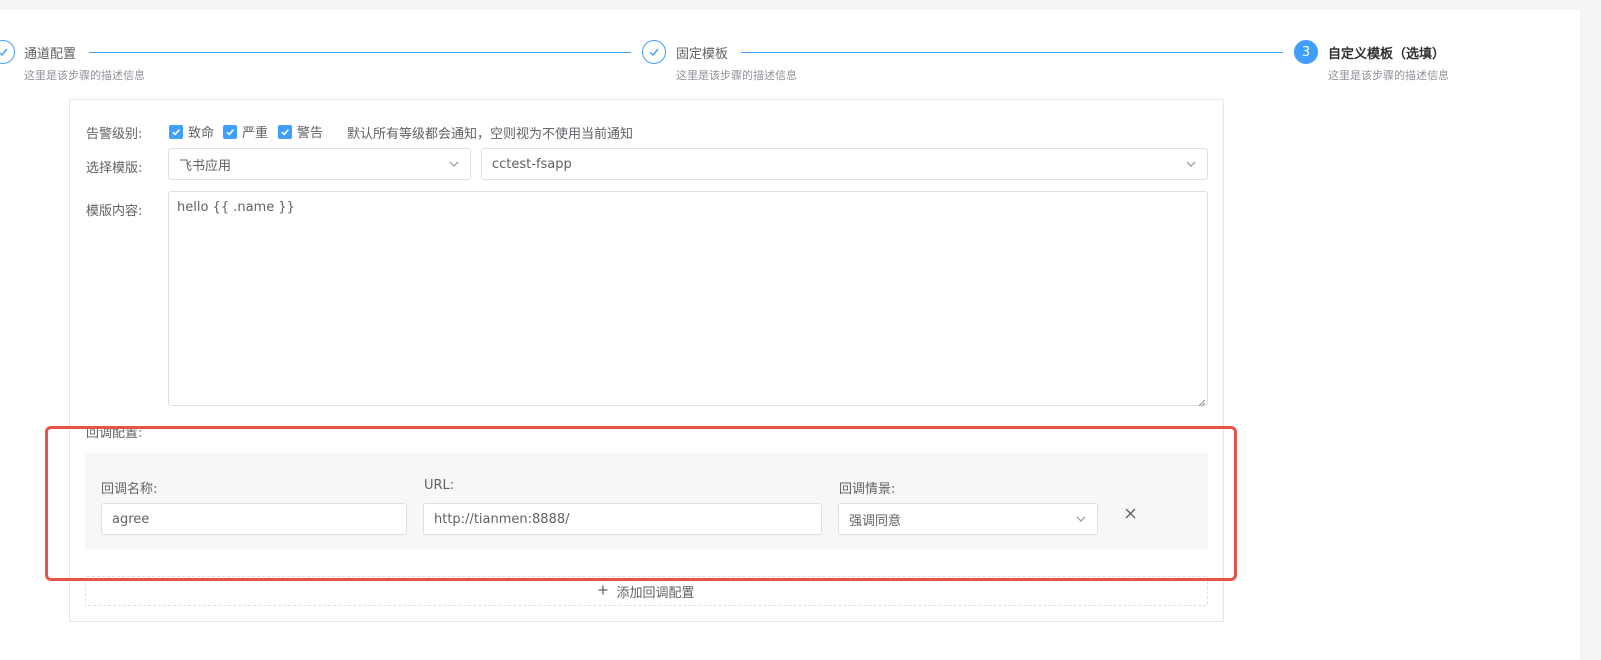 The height and width of the screenshot is (660, 1601). What do you see at coordinates (532, 164) in the screenshot?
I see `template-app-value: cctest-fsapp` at bounding box center [532, 164].